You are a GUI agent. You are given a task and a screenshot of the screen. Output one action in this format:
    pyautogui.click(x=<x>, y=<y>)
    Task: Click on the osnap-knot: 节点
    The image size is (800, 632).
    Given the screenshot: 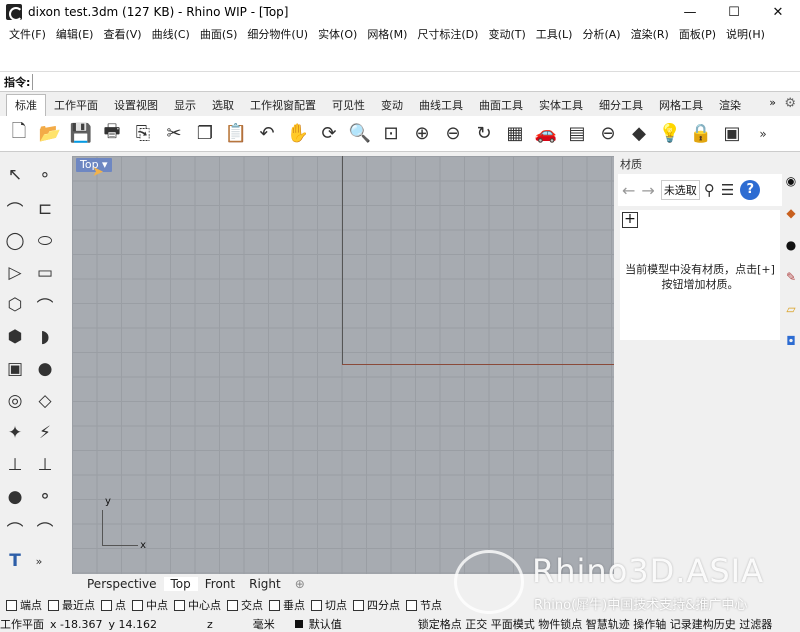 What is the action you would take?
    pyautogui.click(x=424, y=605)
    